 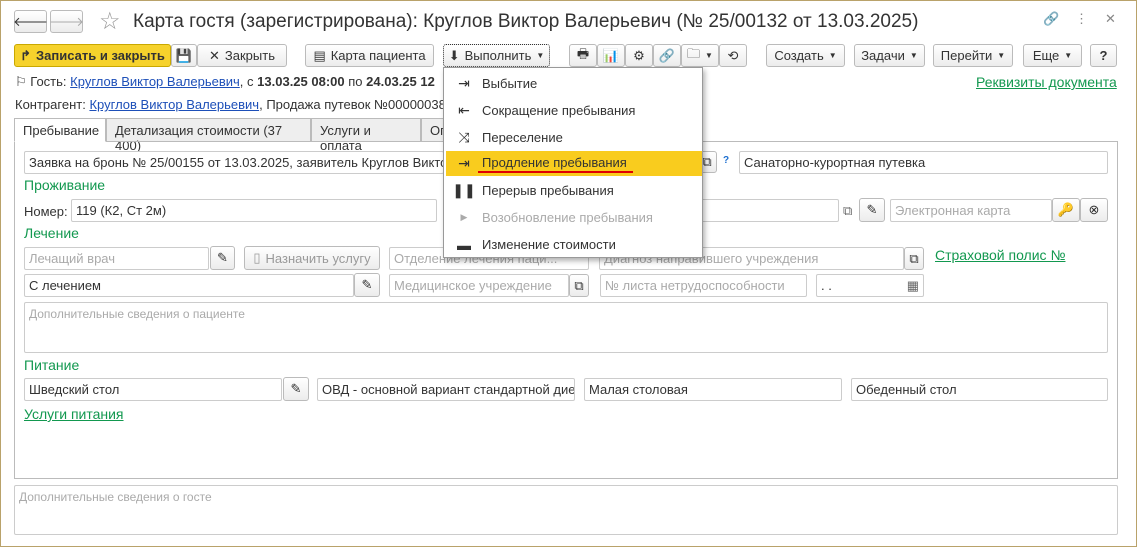 I want to click on clear-circle-icon: ⊗, so click(x=1094, y=210).